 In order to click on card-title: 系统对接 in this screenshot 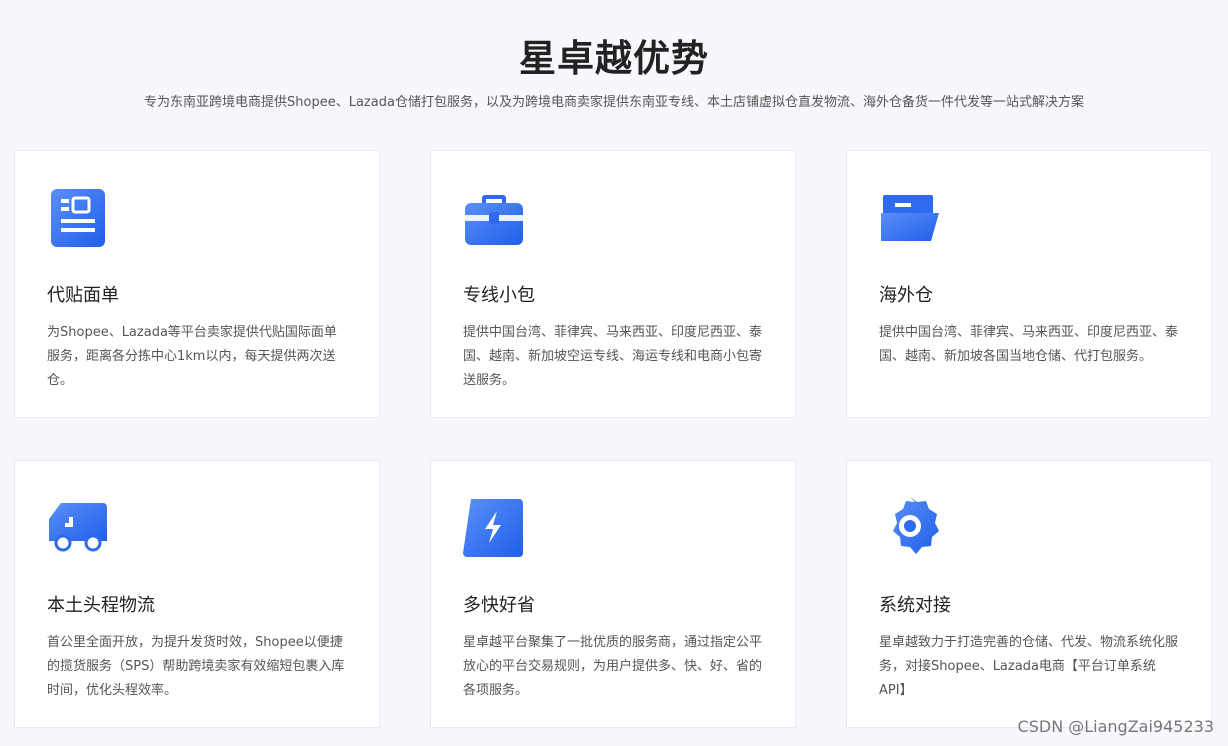, I will do `click(915, 605)`.